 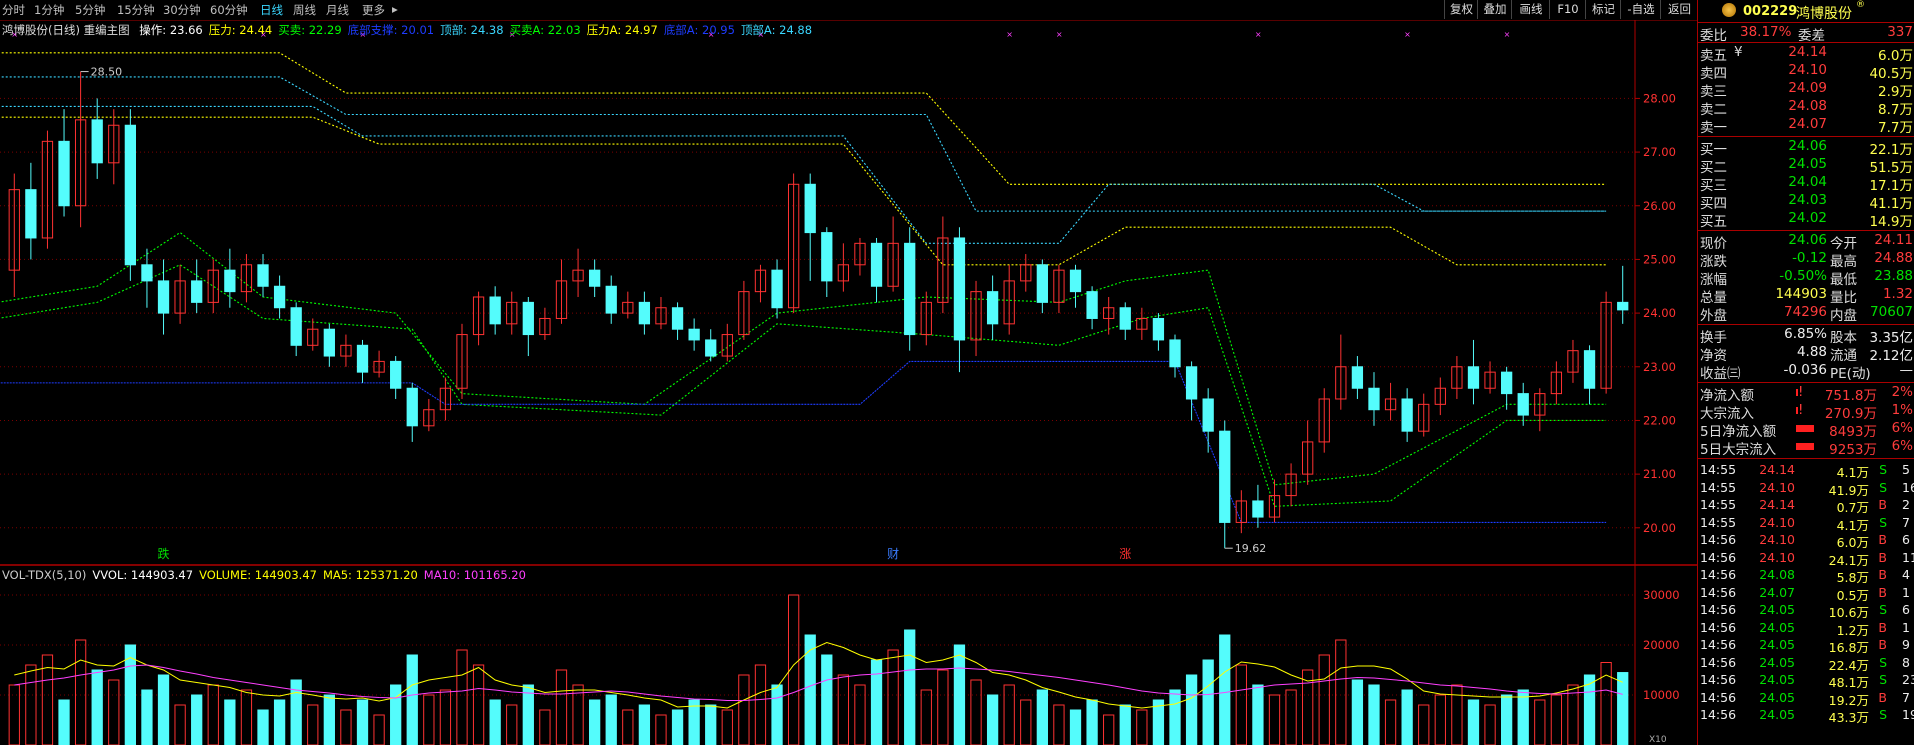 I want to click on stat-label: 总量, so click(x=1713, y=298).